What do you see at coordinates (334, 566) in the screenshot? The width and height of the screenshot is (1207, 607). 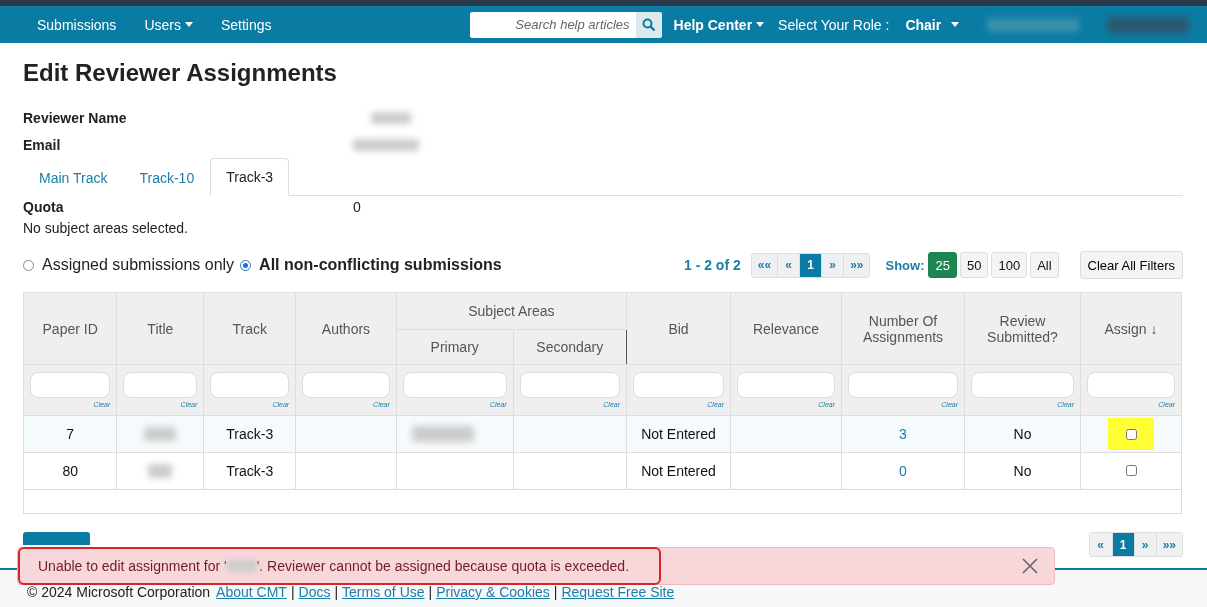 I see `alert-text: Unable to edit assignment for ' '. Reviewer cannot be assigned because quota is exceeded.` at bounding box center [334, 566].